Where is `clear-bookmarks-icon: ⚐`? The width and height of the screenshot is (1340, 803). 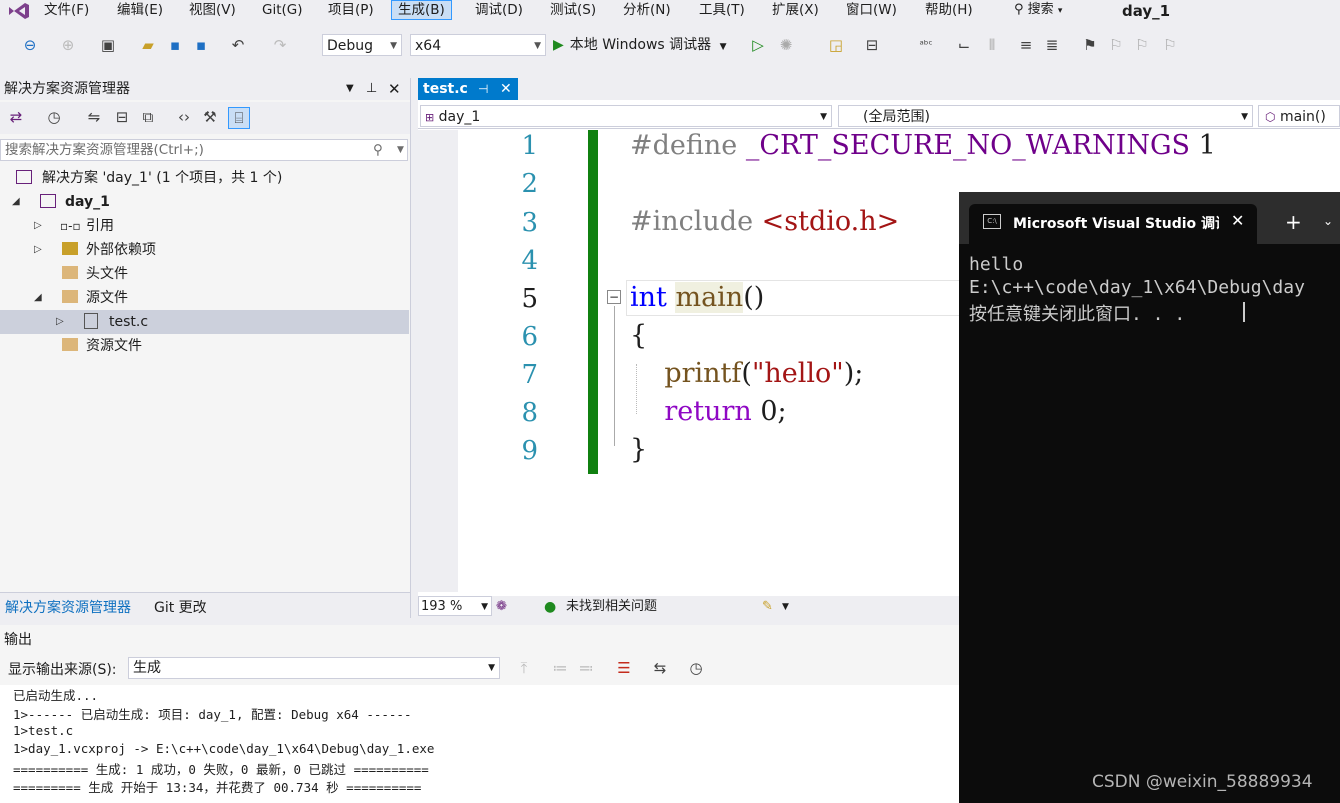
clear-bookmarks-icon: ⚐ is located at coordinates (1170, 45).